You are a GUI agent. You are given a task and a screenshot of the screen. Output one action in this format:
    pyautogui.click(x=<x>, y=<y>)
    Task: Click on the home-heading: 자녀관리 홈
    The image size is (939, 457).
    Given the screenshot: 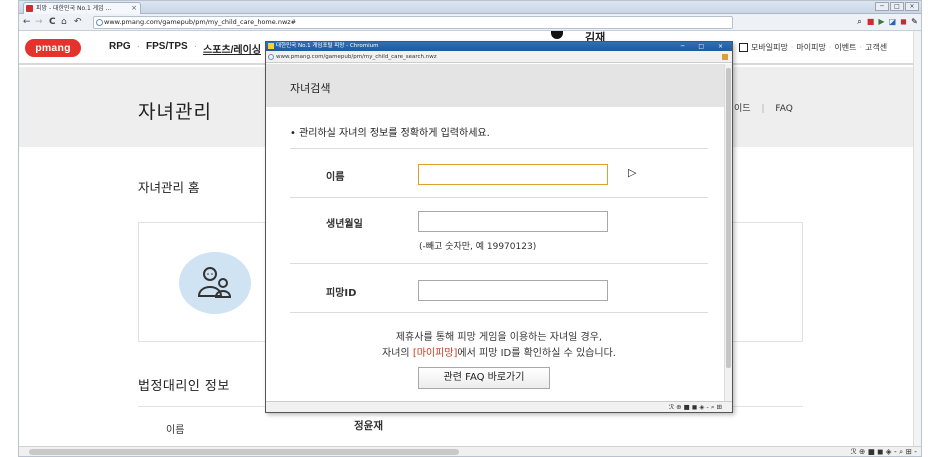 What is the action you would take?
    pyautogui.click(x=169, y=187)
    